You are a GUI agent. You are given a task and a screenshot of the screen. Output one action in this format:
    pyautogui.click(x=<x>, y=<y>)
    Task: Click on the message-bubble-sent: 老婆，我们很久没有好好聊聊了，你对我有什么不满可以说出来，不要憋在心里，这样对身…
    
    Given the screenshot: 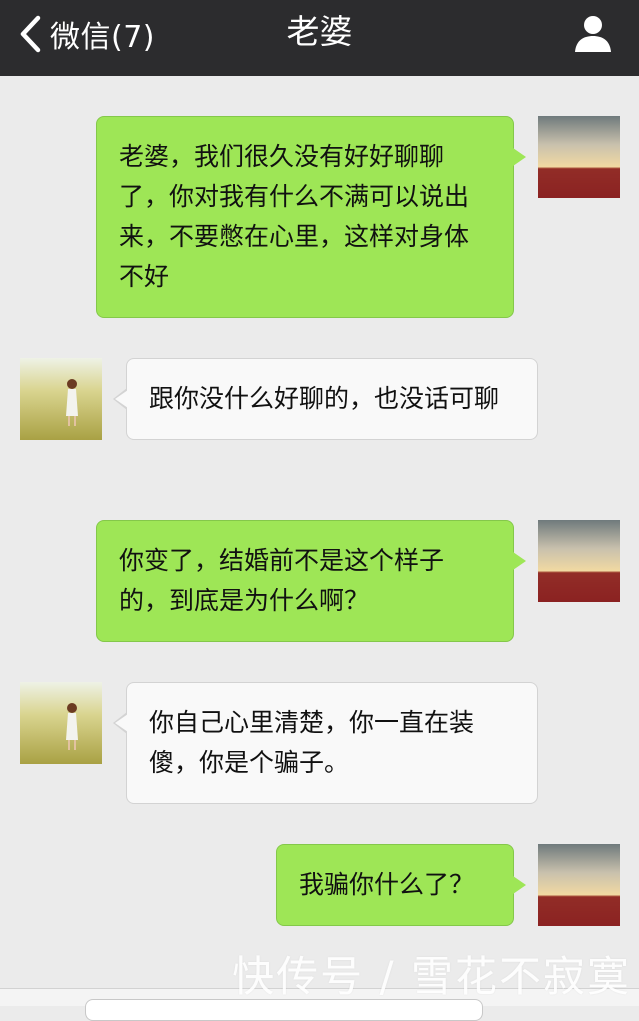 What is the action you would take?
    pyautogui.click(x=311, y=217)
    